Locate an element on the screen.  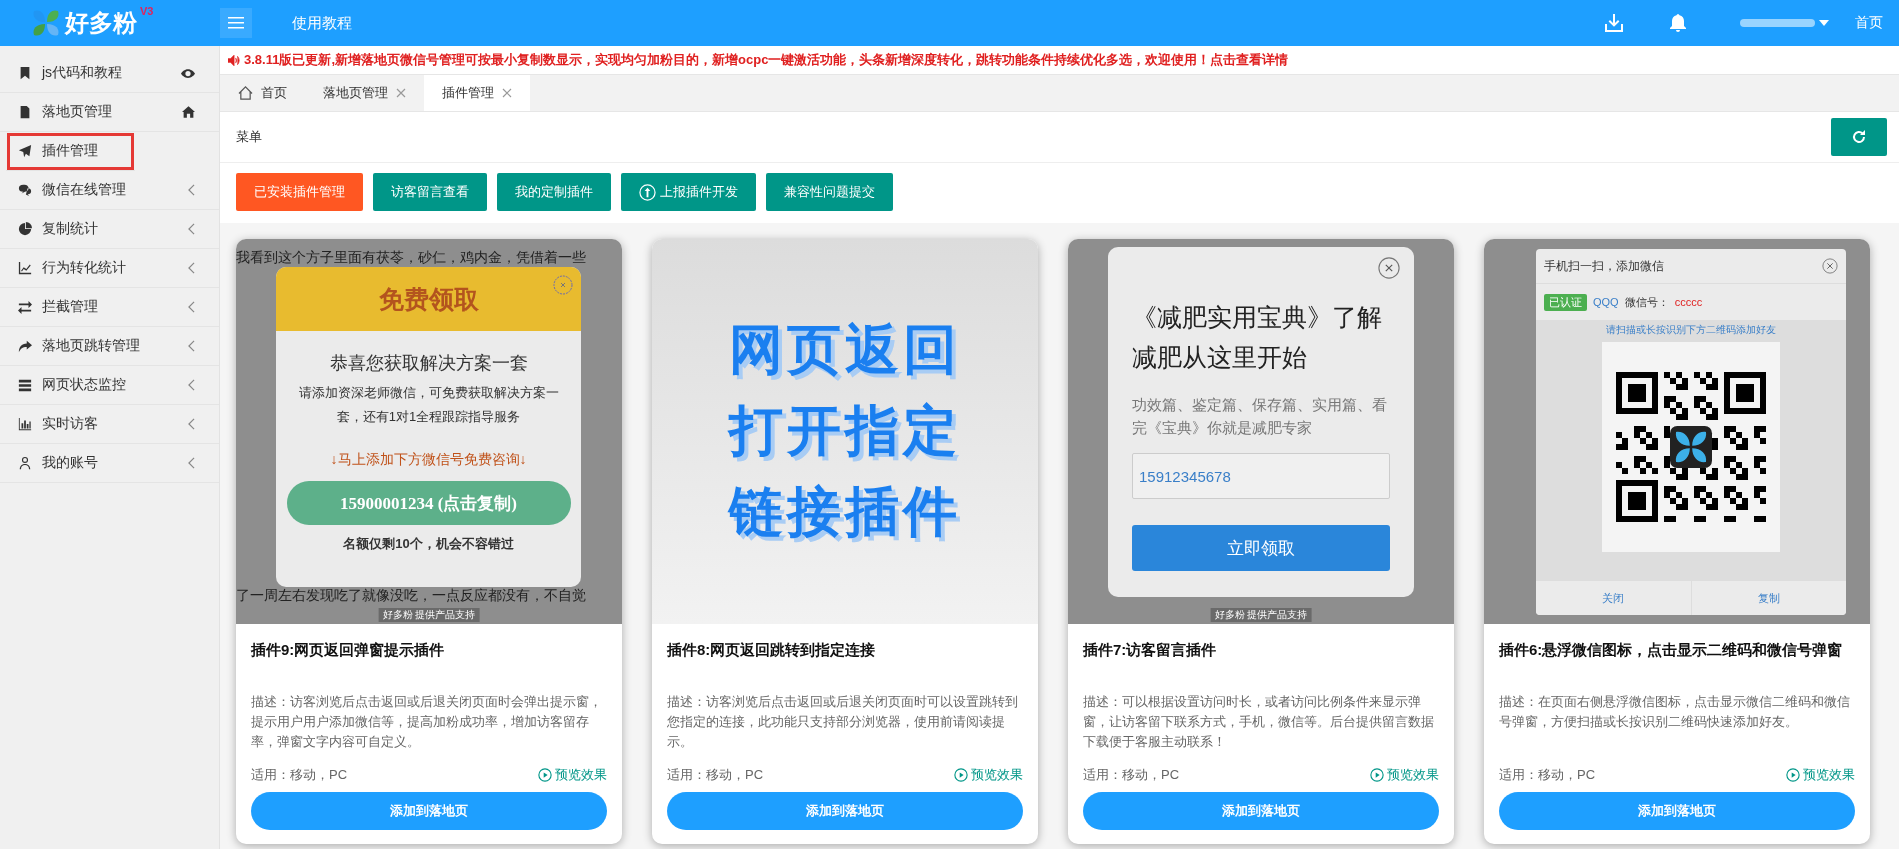
sidebar-item: js代码和教程 is located at coordinates (109, 73).